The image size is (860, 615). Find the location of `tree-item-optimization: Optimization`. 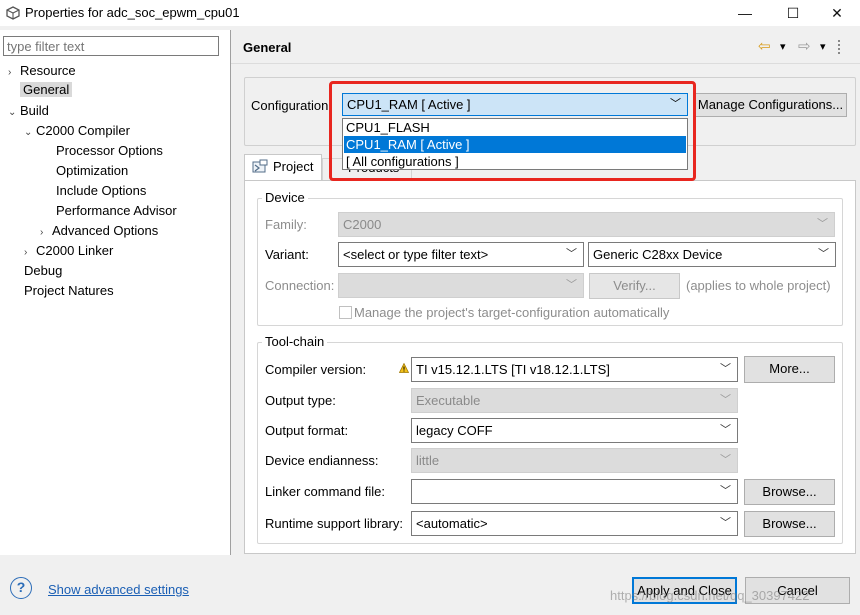

tree-item-optimization: Optimization is located at coordinates (92, 170).